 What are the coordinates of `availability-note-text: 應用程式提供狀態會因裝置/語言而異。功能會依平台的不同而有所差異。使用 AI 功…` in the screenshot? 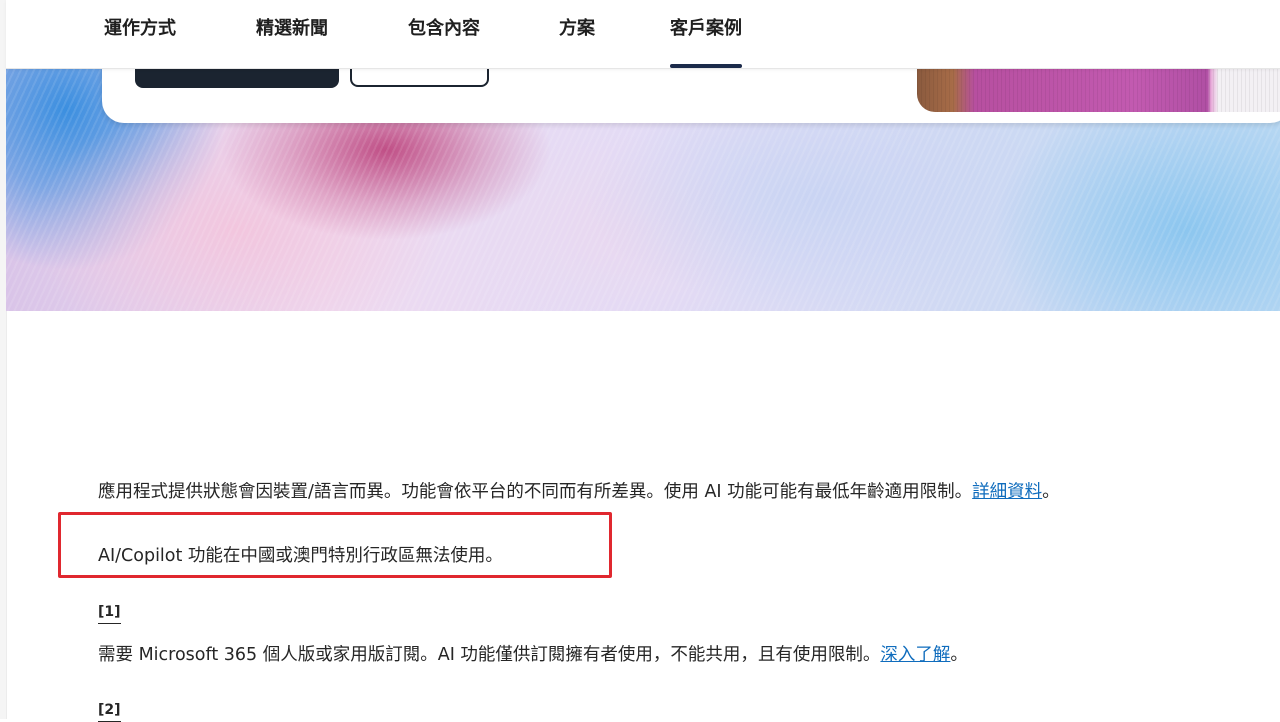 It's located at (535, 492).